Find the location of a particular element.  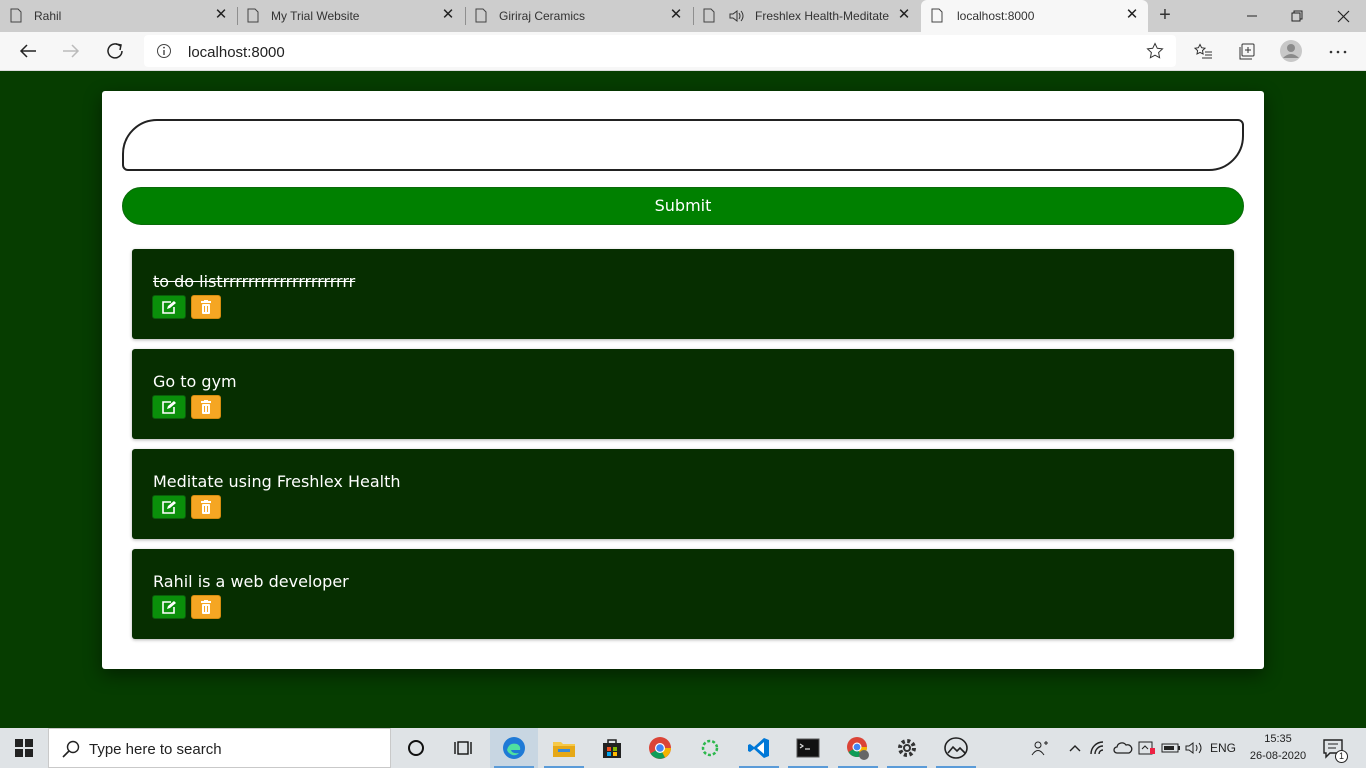

close-window-button is located at coordinates (1343, 16).